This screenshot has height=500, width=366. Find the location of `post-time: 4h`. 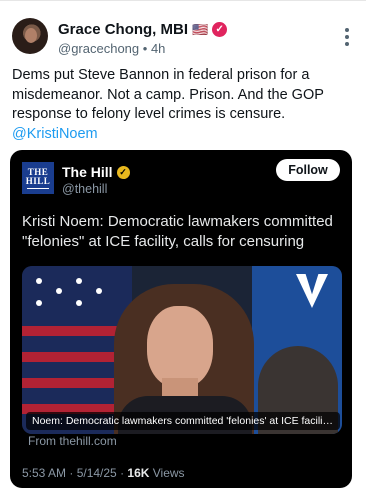

post-time: 4h is located at coordinates (158, 48).